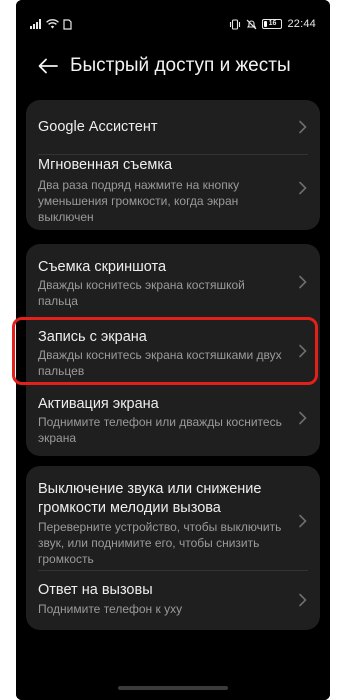  I want to click on battery-level, so click(265, 24).